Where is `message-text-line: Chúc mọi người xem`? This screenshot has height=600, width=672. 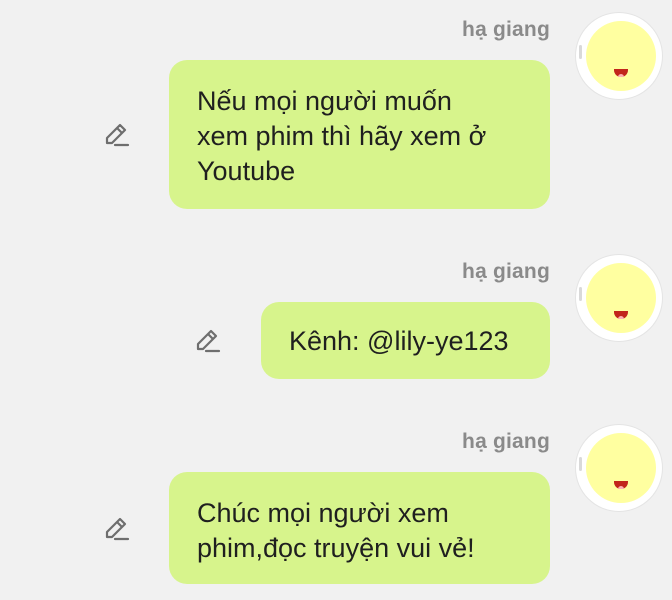 message-text-line: Chúc mọi người xem is located at coordinates (323, 513).